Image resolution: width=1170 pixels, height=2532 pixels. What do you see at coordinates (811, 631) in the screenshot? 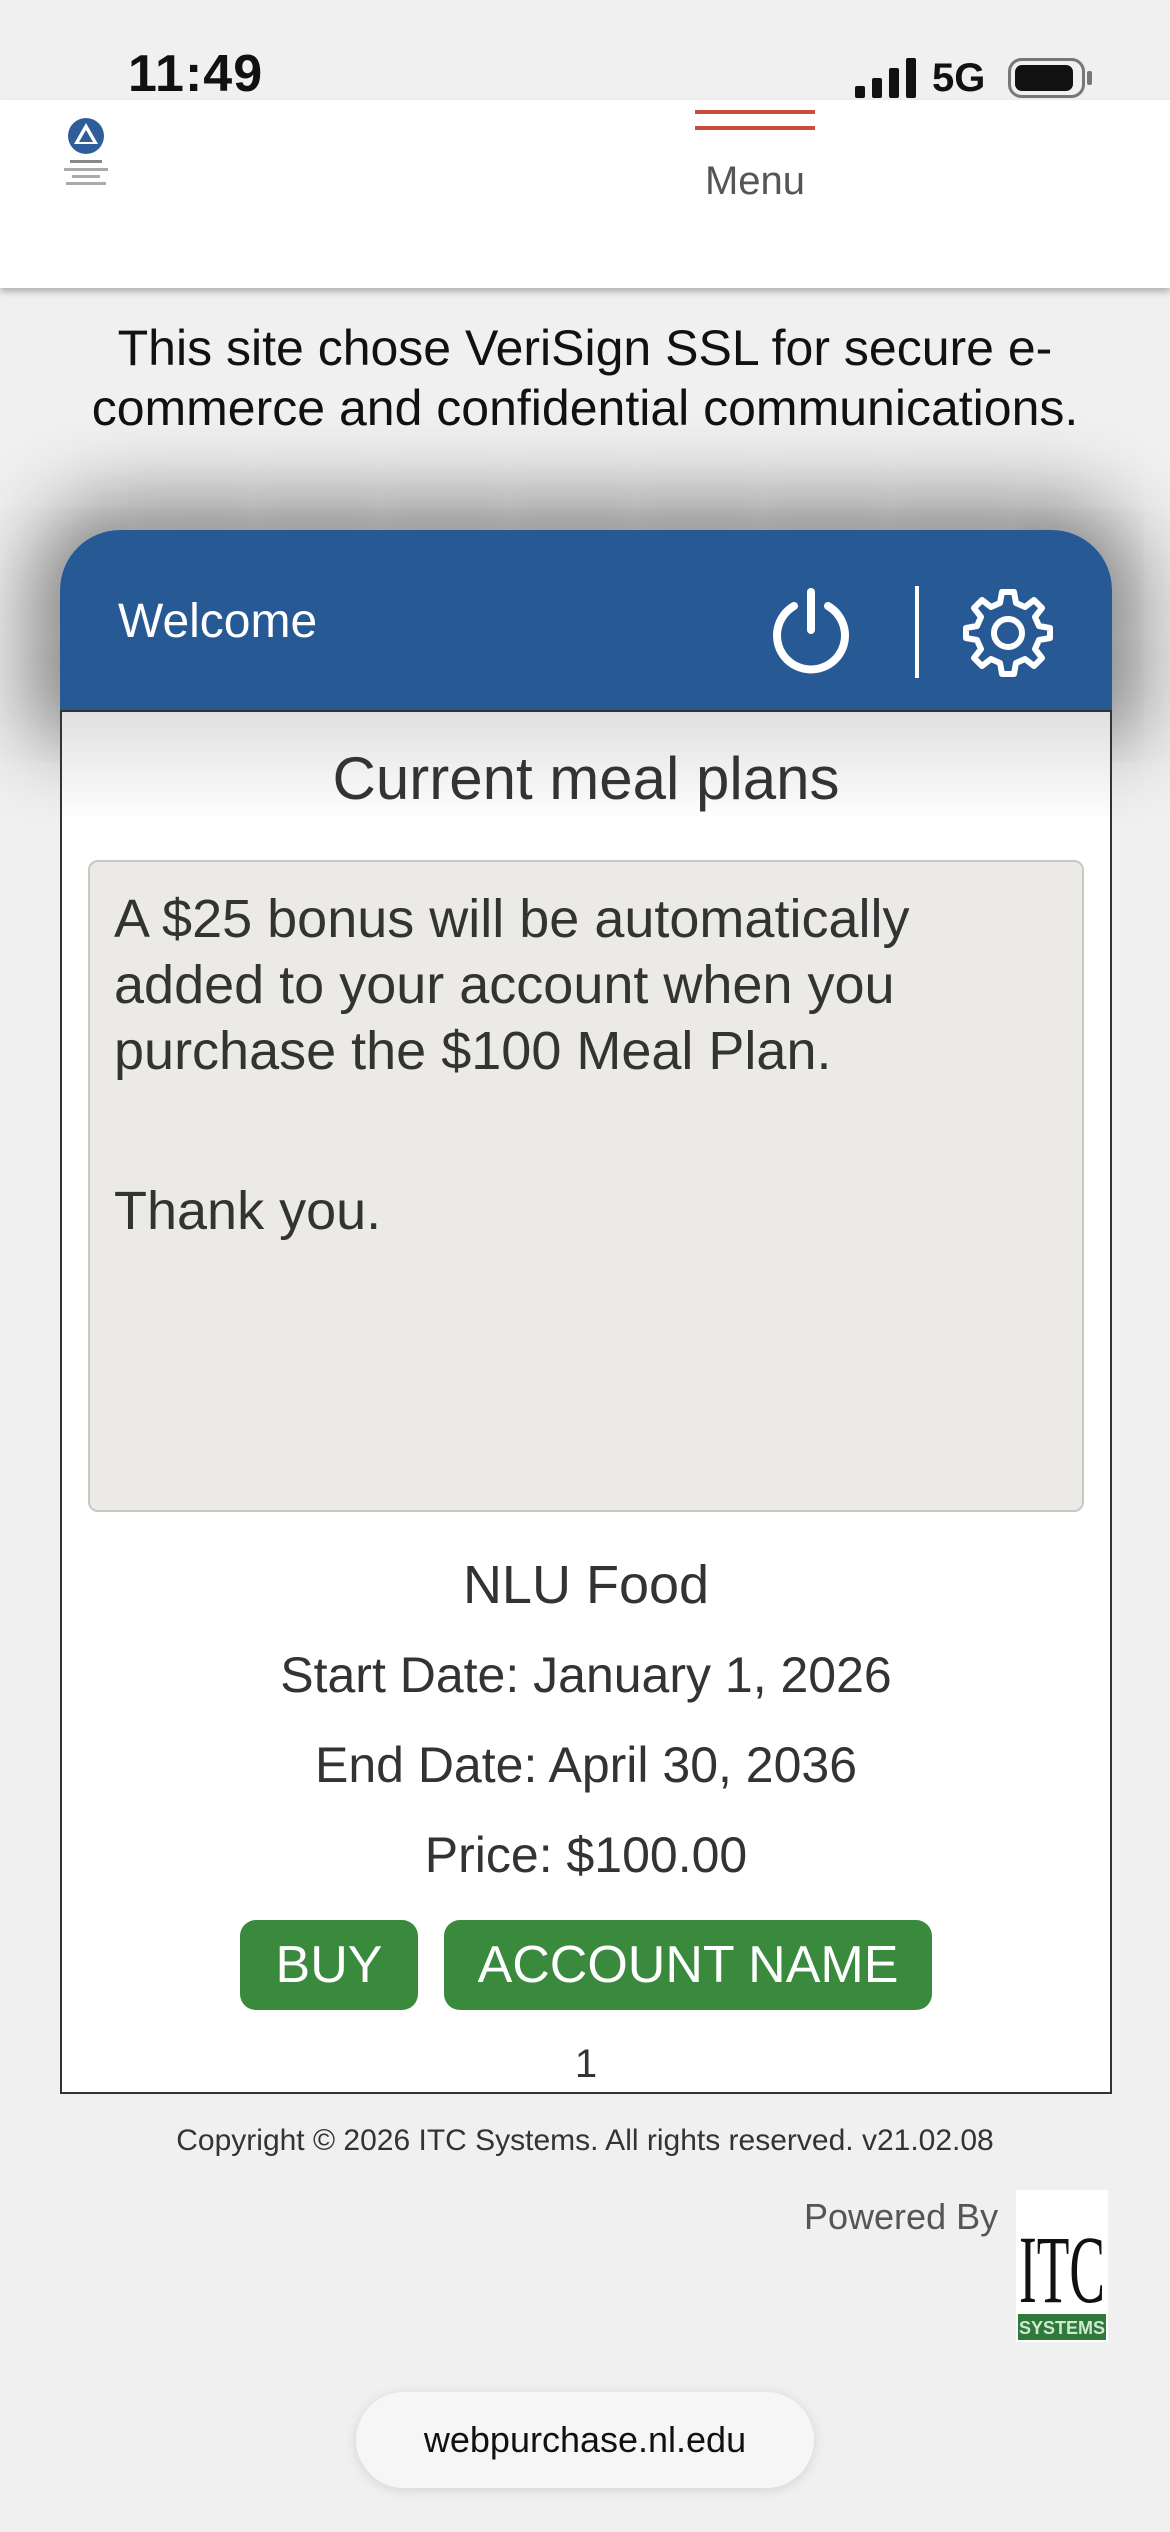
I see `power-icon` at bounding box center [811, 631].